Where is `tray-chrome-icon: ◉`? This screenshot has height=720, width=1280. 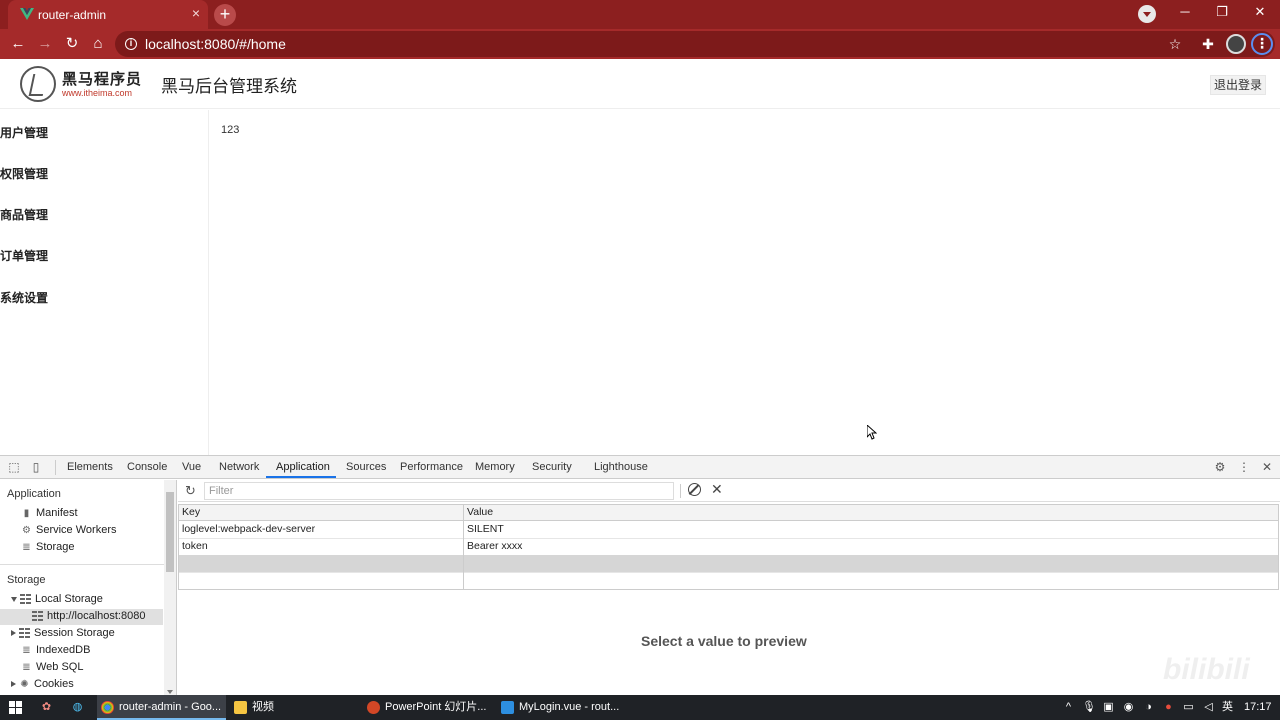 tray-chrome-icon: ◉ is located at coordinates (1128, 707).